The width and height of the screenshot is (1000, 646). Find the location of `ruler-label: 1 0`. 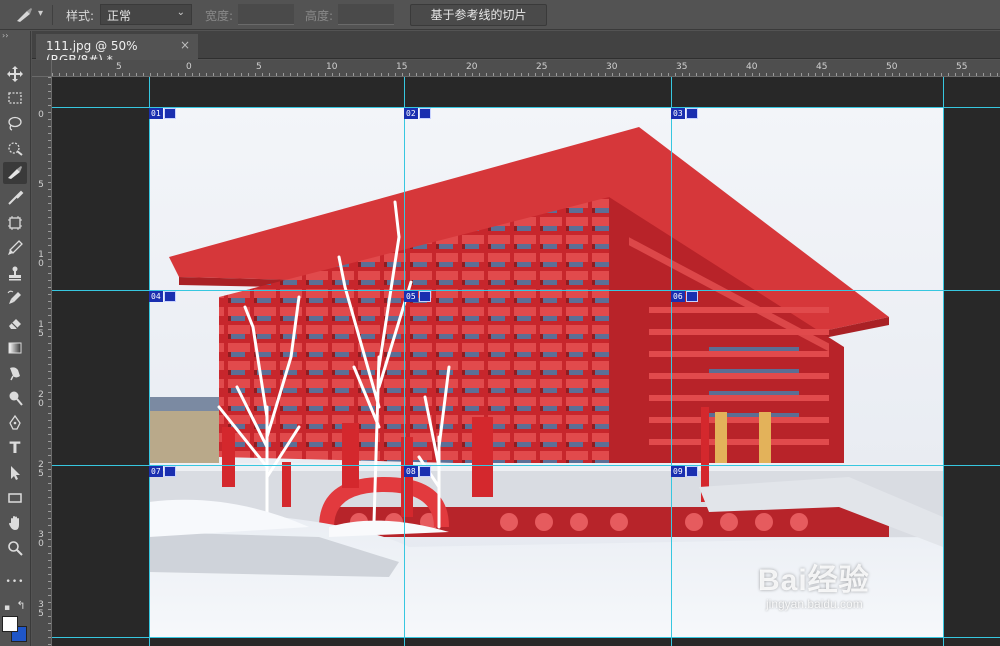

ruler-label: 1 0 is located at coordinates (41, 259).